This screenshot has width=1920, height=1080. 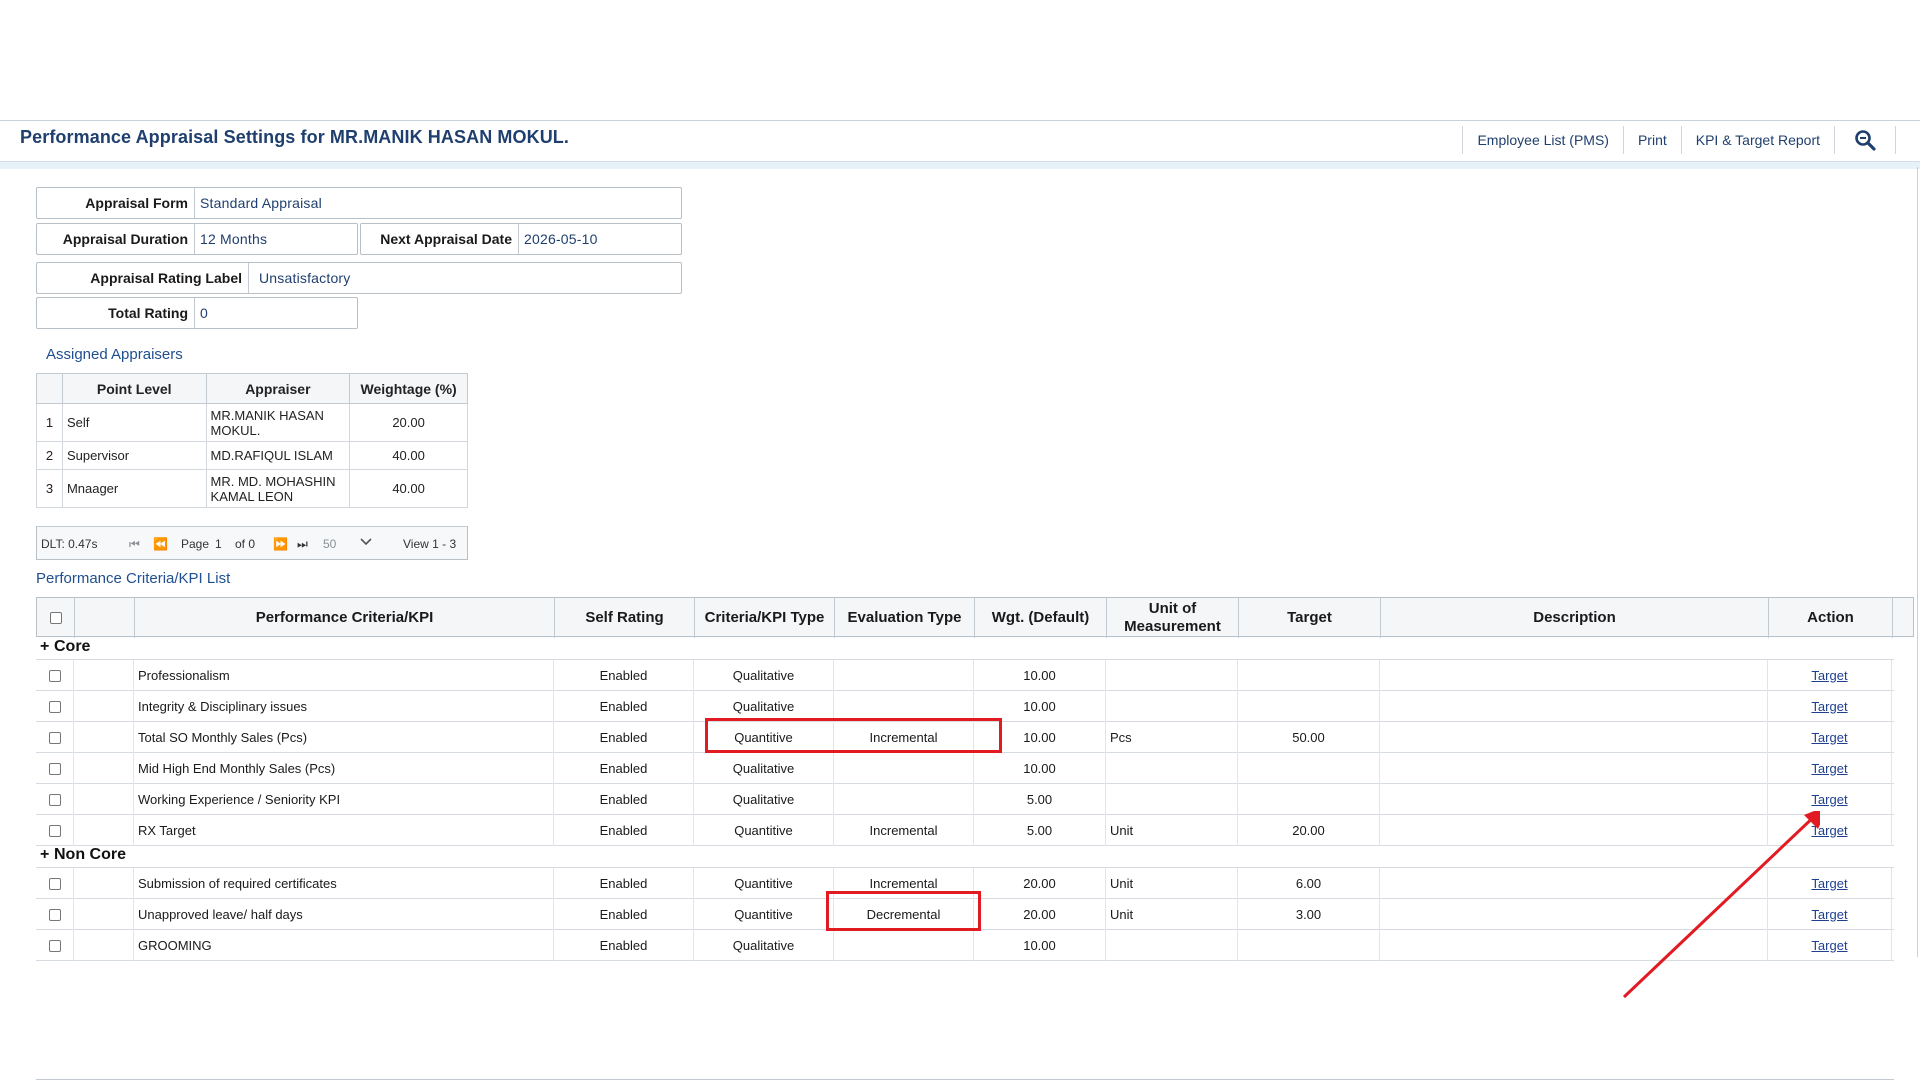 I want to click on last-page-icon: ⏭, so click(x=302, y=544).